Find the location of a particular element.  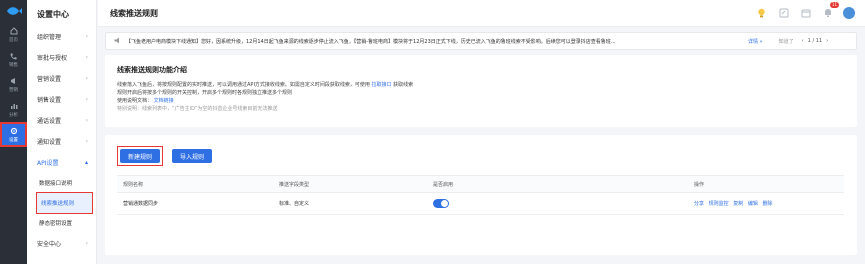

intro-note: 特别说明：线索列表中，“广告主ID”为空的抖音企业号线索目前无法推送 is located at coordinates (197, 109).